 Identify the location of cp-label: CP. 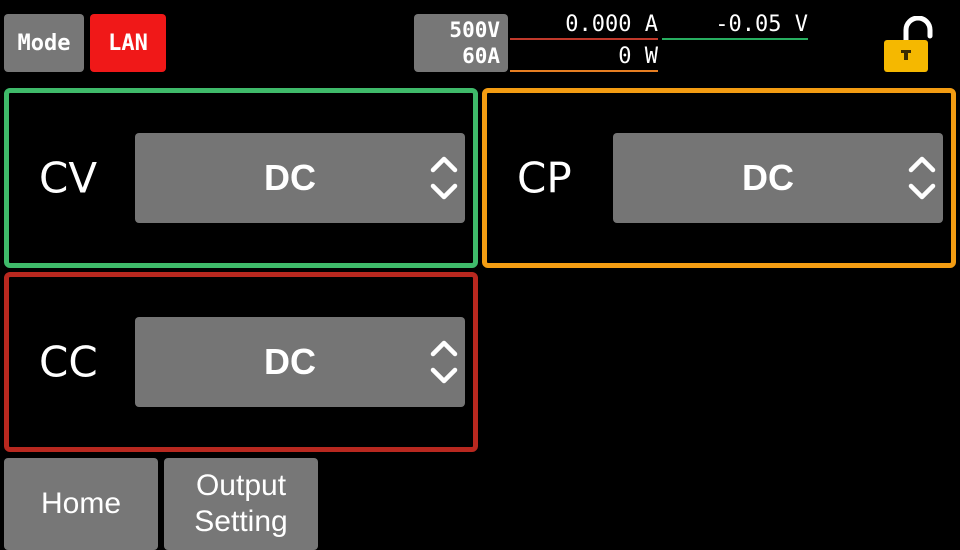
(544, 178).